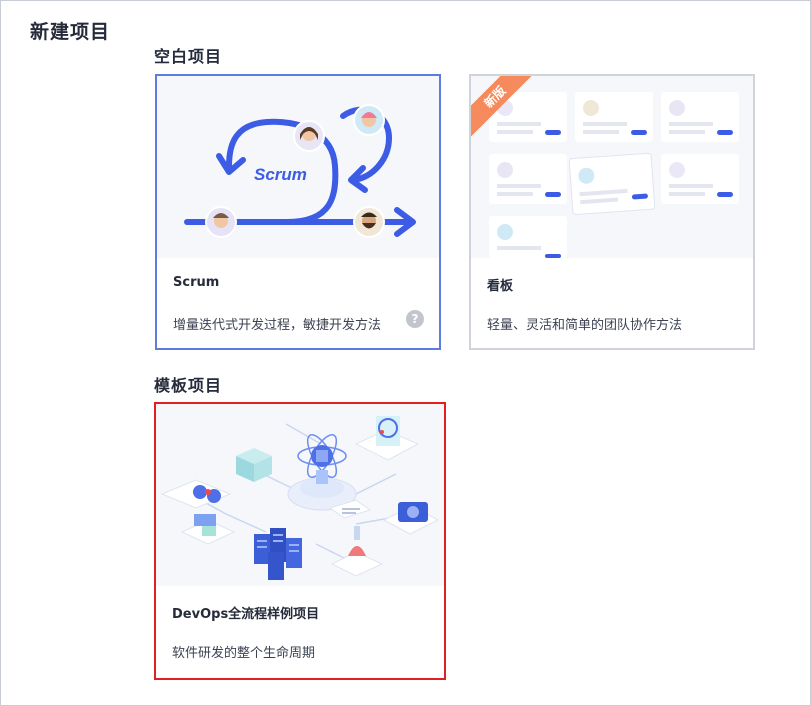 Image resolution: width=811 pixels, height=706 pixels. Describe the element at coordinates (246, 614) in the screenshot. I see `devops-card-title: DevOps全流程样例项目` at that location.